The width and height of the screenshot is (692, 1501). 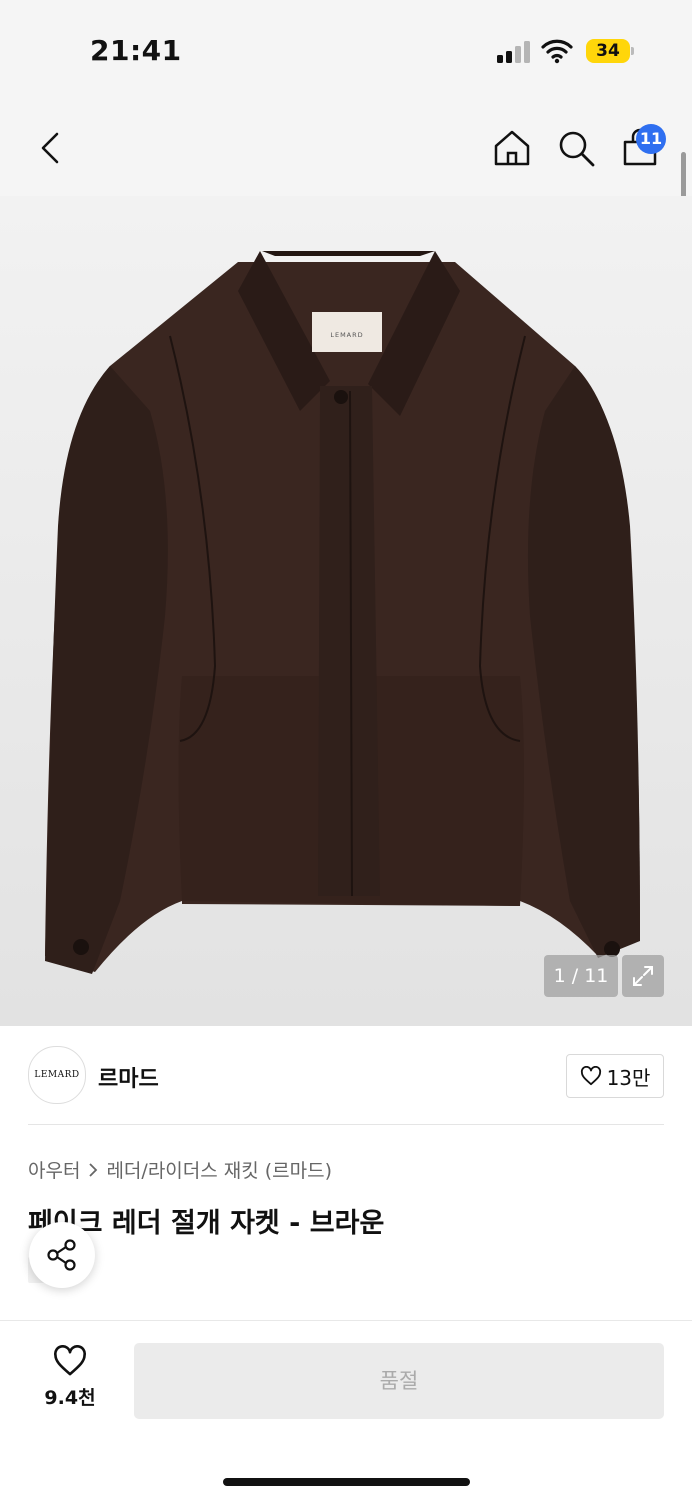 I want to click on brand-like-count: 13만, so click(x=628, y=1077).